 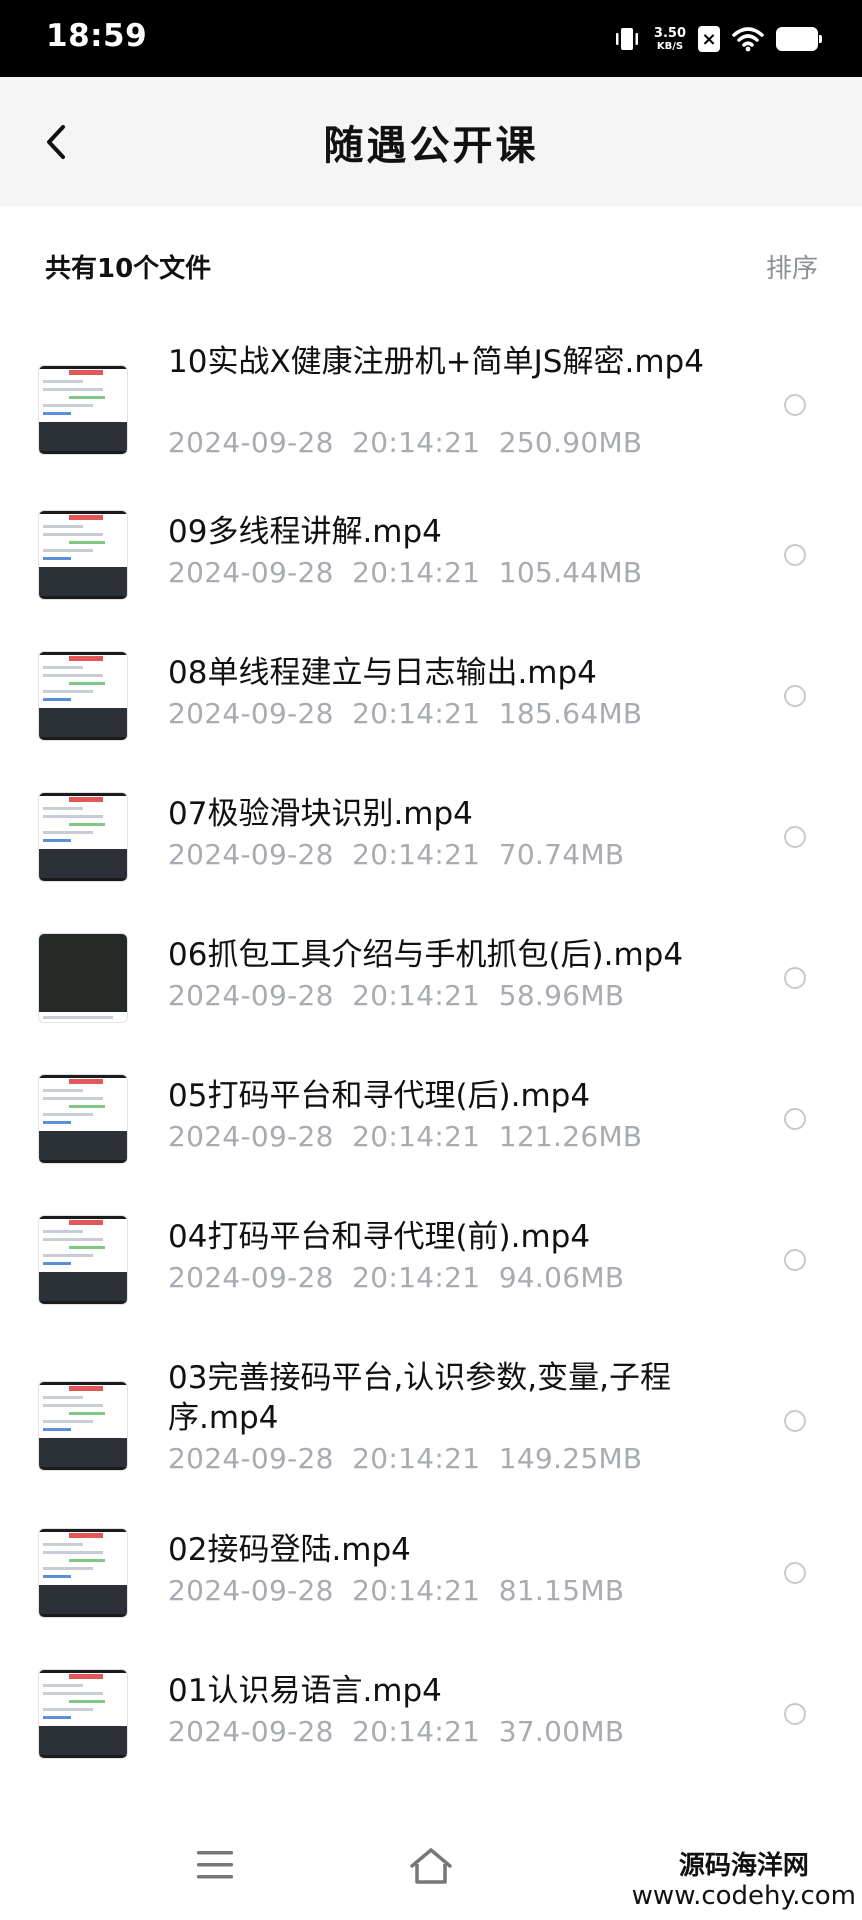 I want to click on net-speed-unit: KB/S, so click(x=670, y=46).